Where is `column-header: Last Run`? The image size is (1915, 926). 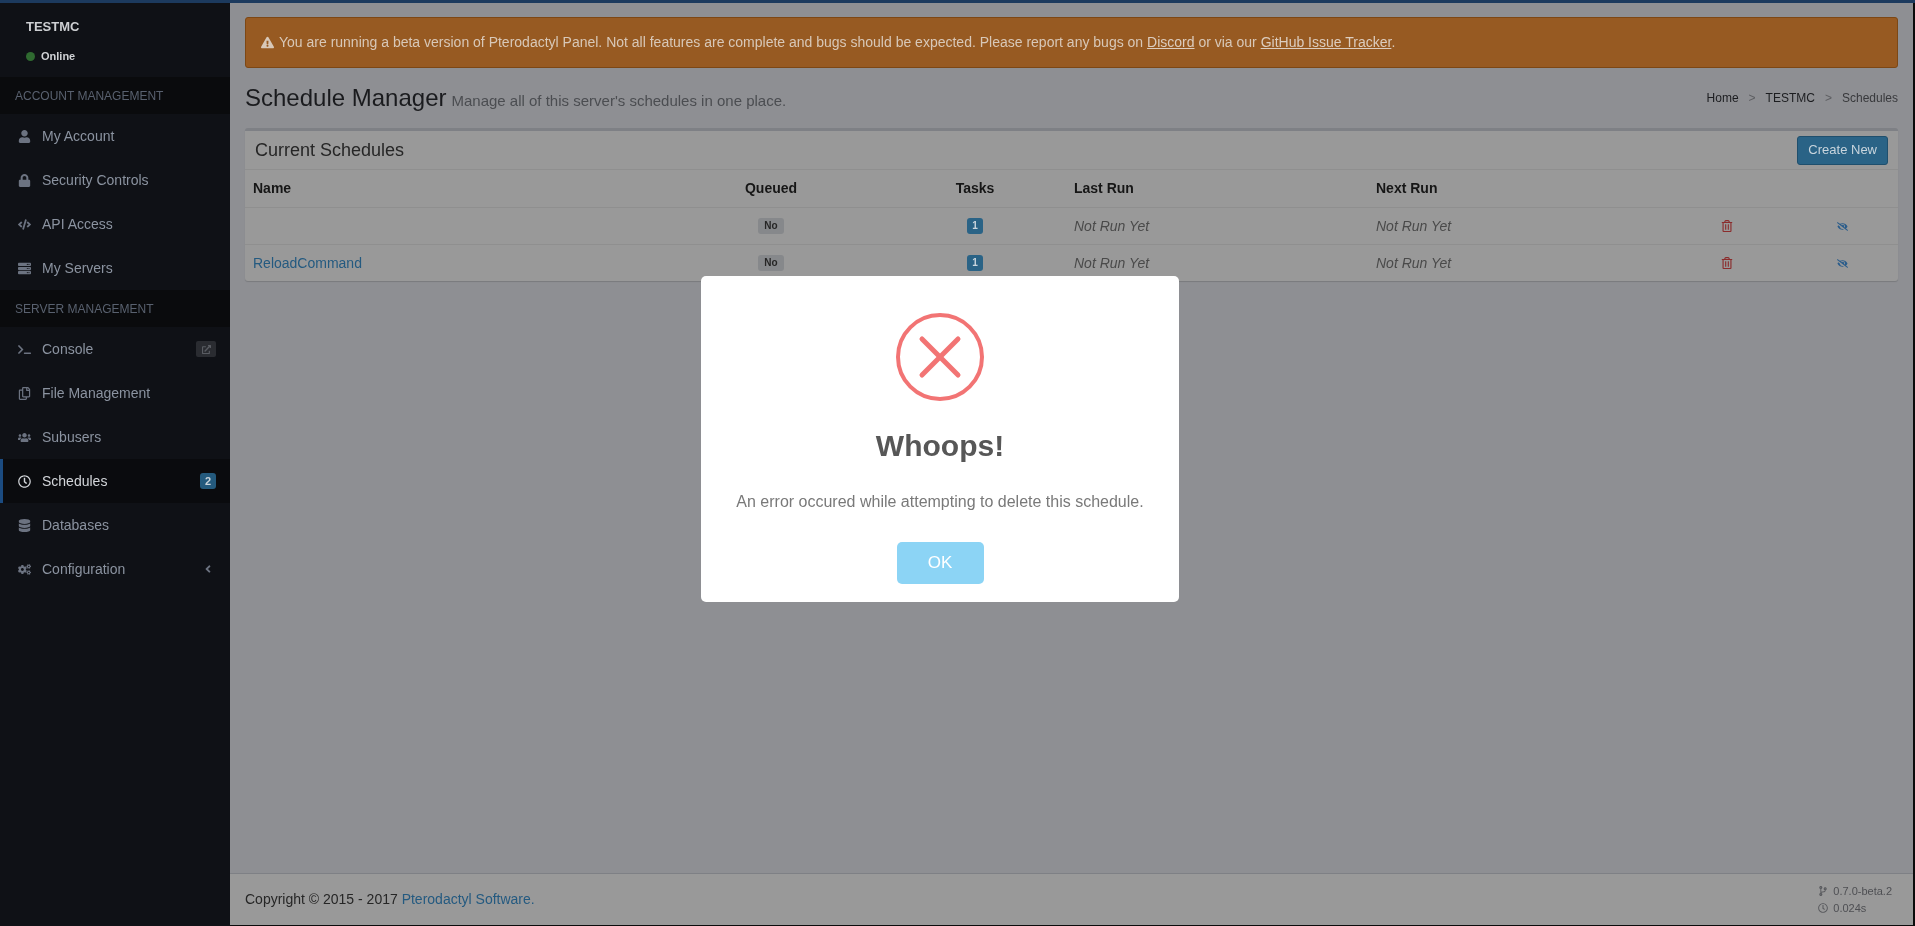 column-header: Last Run is located at coordinates (1104, 188).